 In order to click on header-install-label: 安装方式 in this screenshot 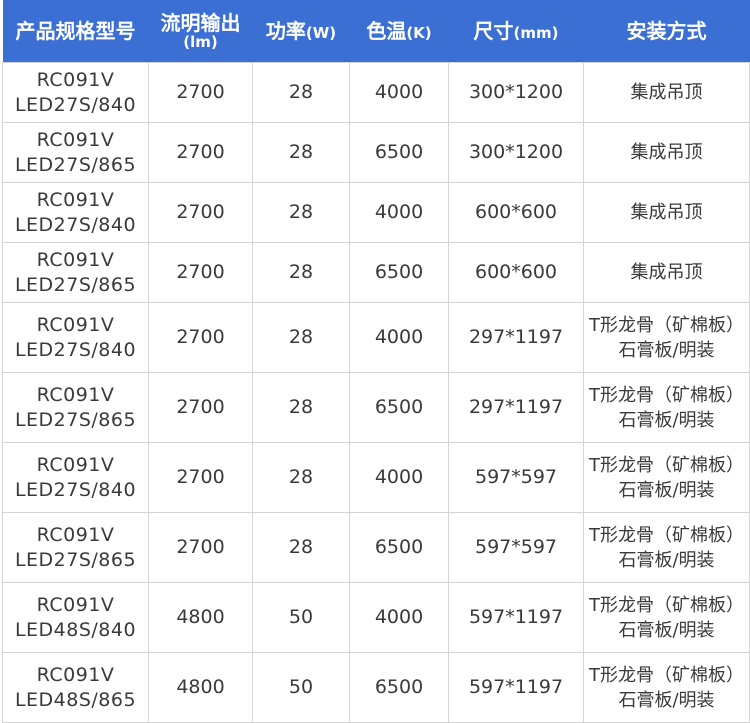, I will do `click(666, 31)`.